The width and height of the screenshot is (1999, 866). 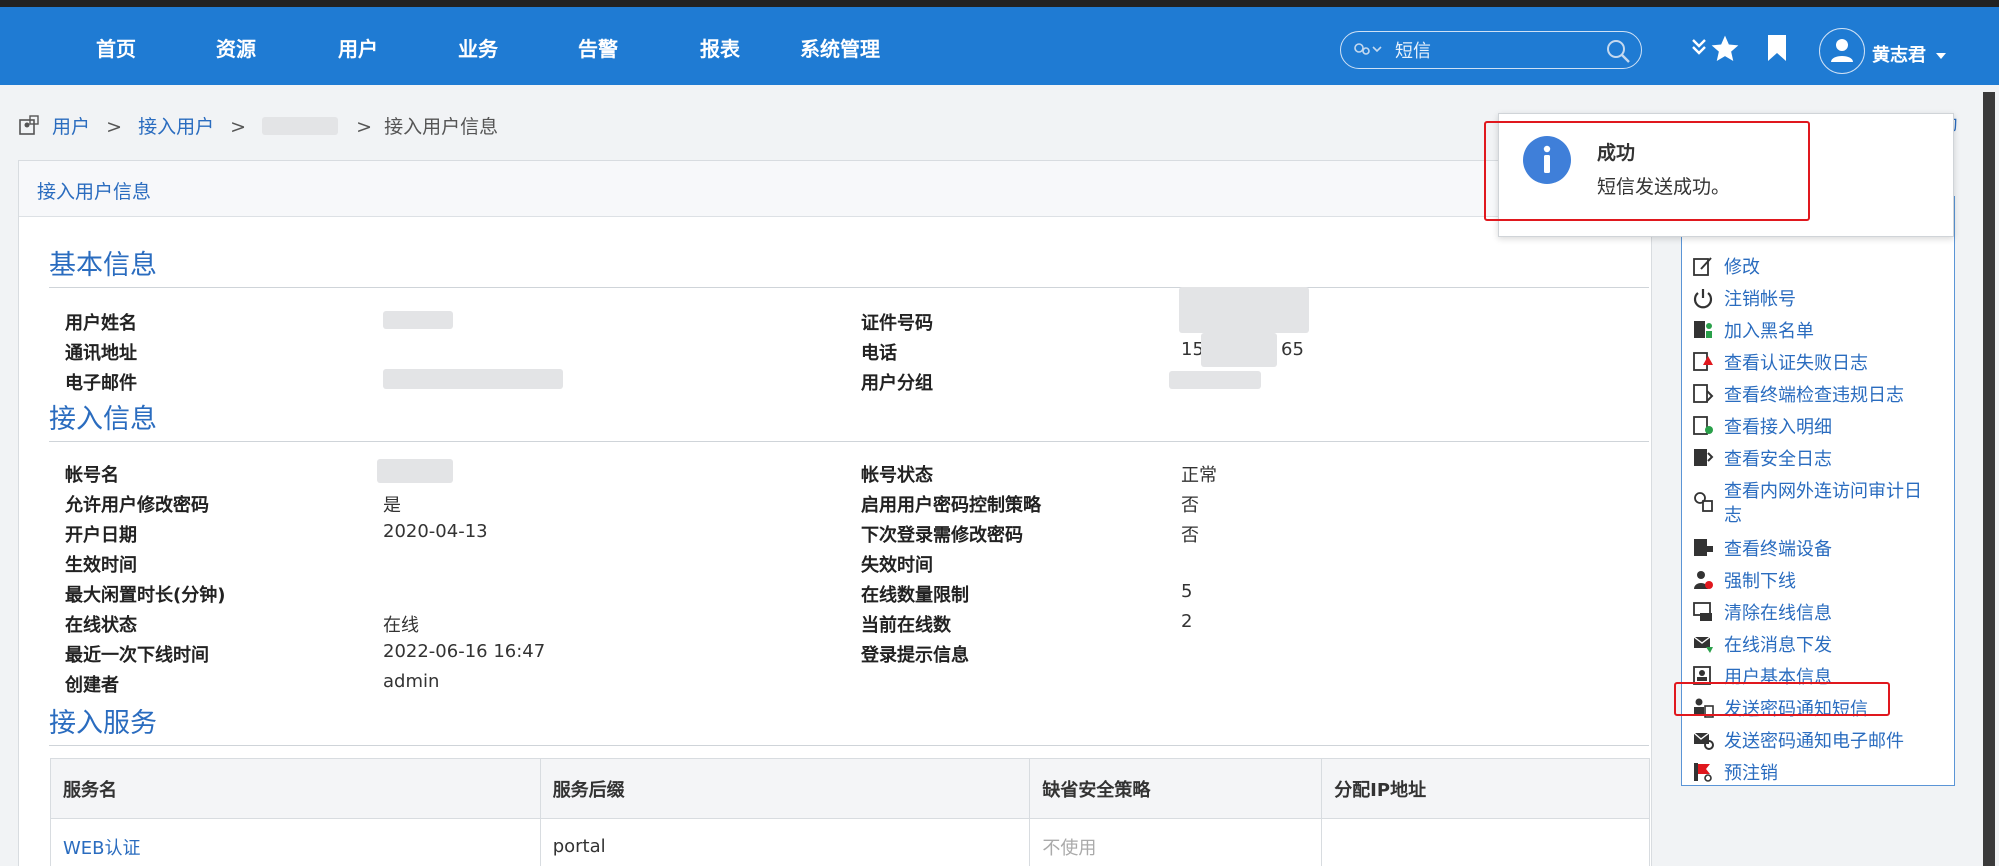 I want to click on value-creator: admin, so click(x=411, y=681).